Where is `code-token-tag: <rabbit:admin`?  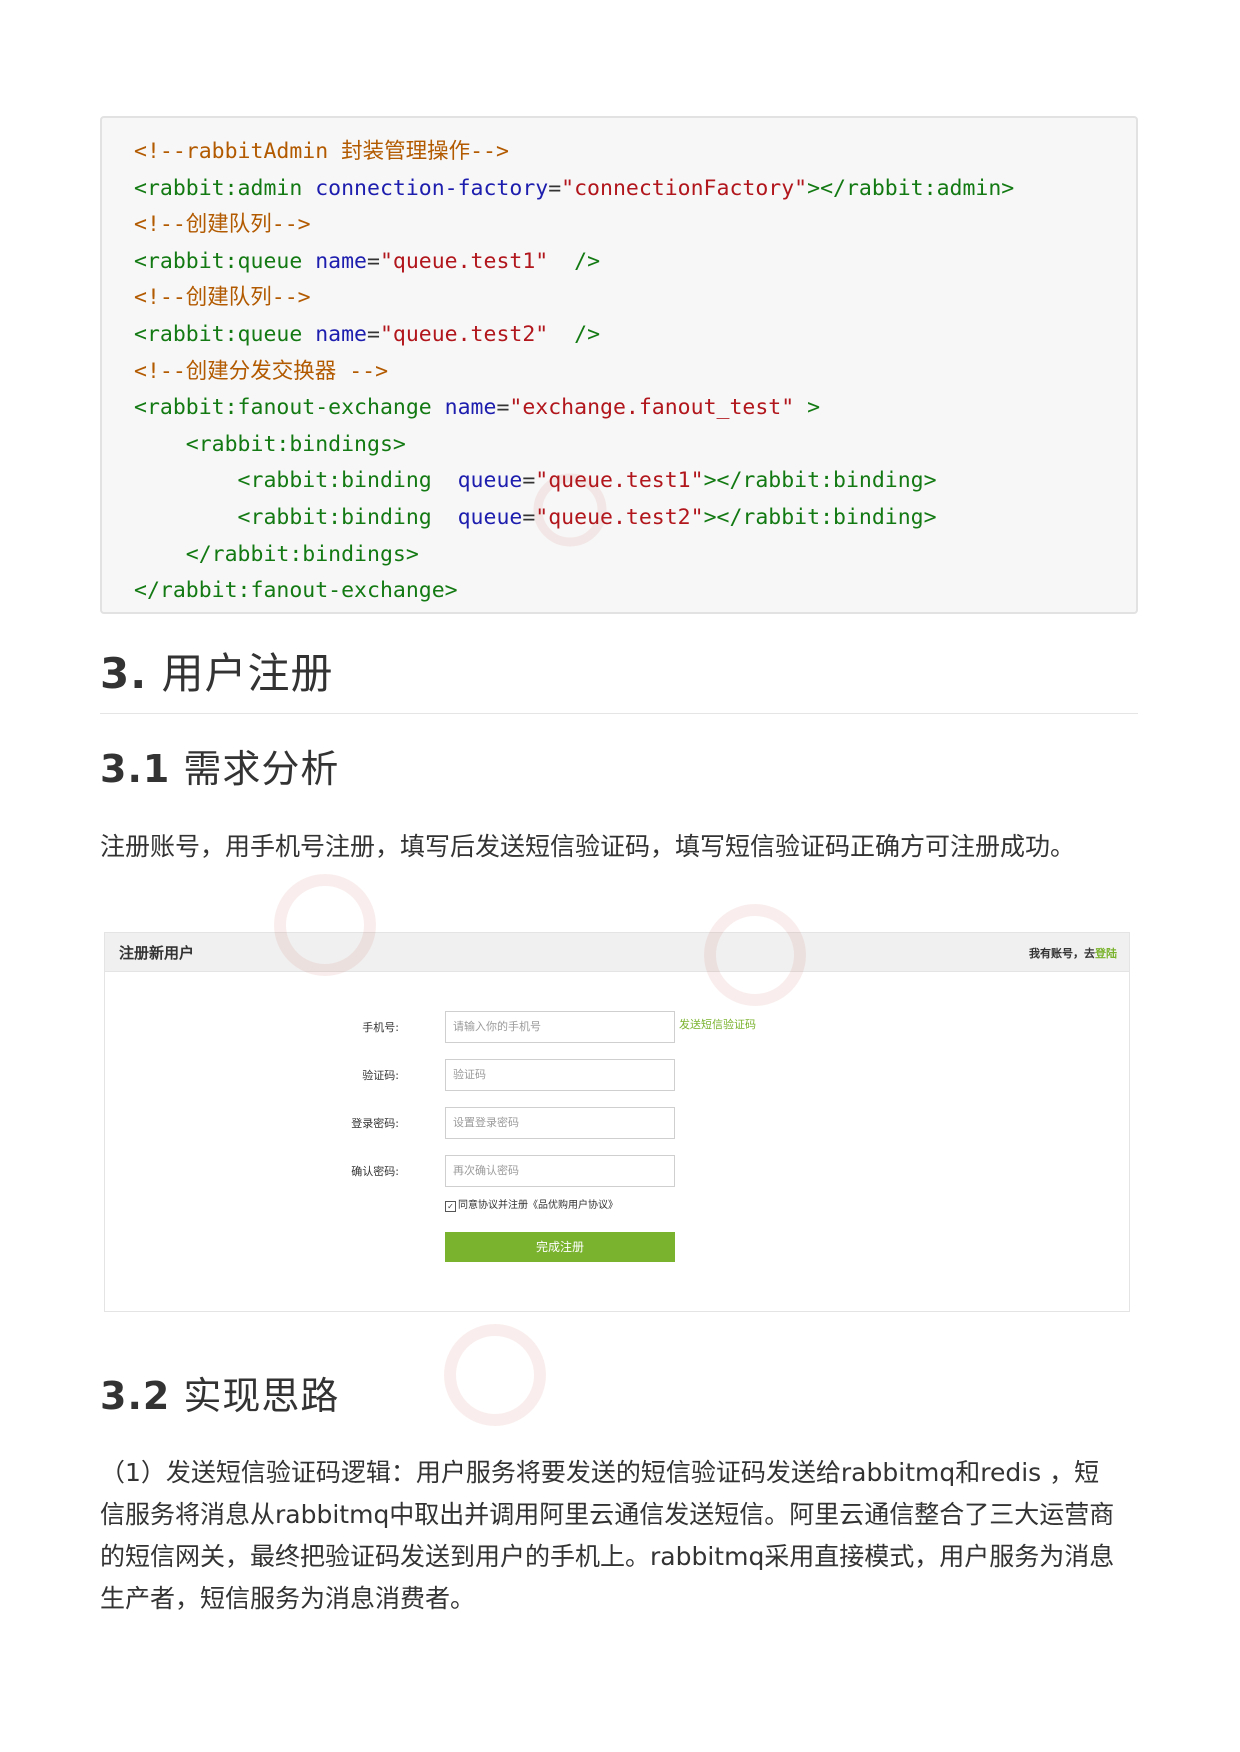 code-token-tag: <rabbit:admin is located at coordinates (225, 188).